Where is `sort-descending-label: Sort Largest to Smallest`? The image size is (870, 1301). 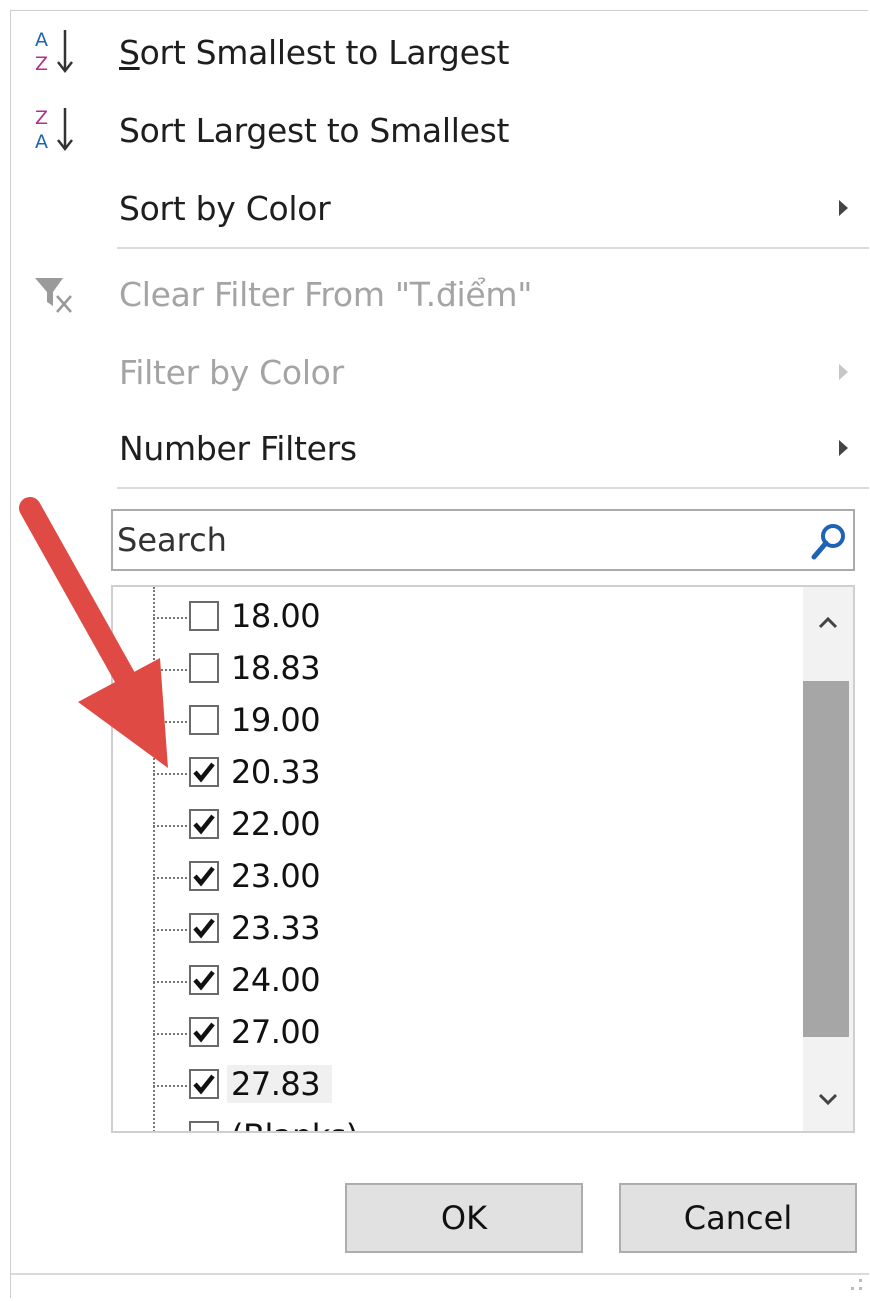 sort-descending-label: Sort Largest to Smallest is located at coordinates (314, 130).